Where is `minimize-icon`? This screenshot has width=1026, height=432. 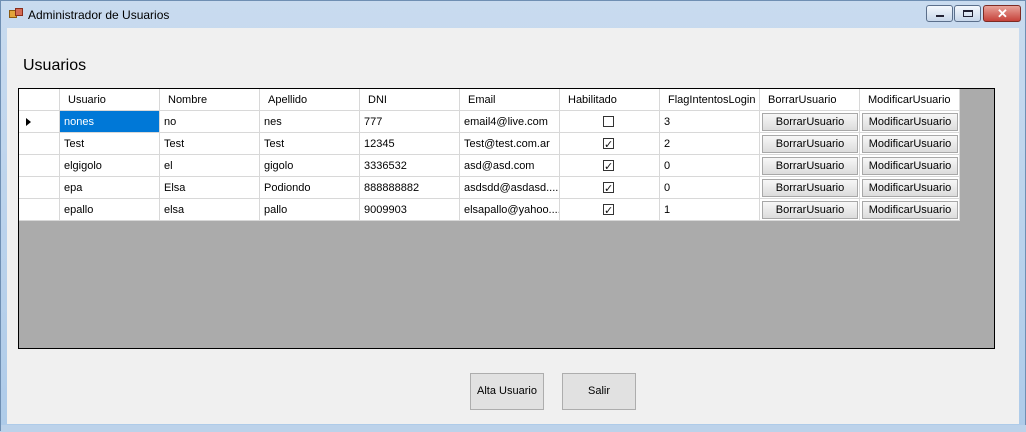
minimize-icon is located at coordinates (940, 16).